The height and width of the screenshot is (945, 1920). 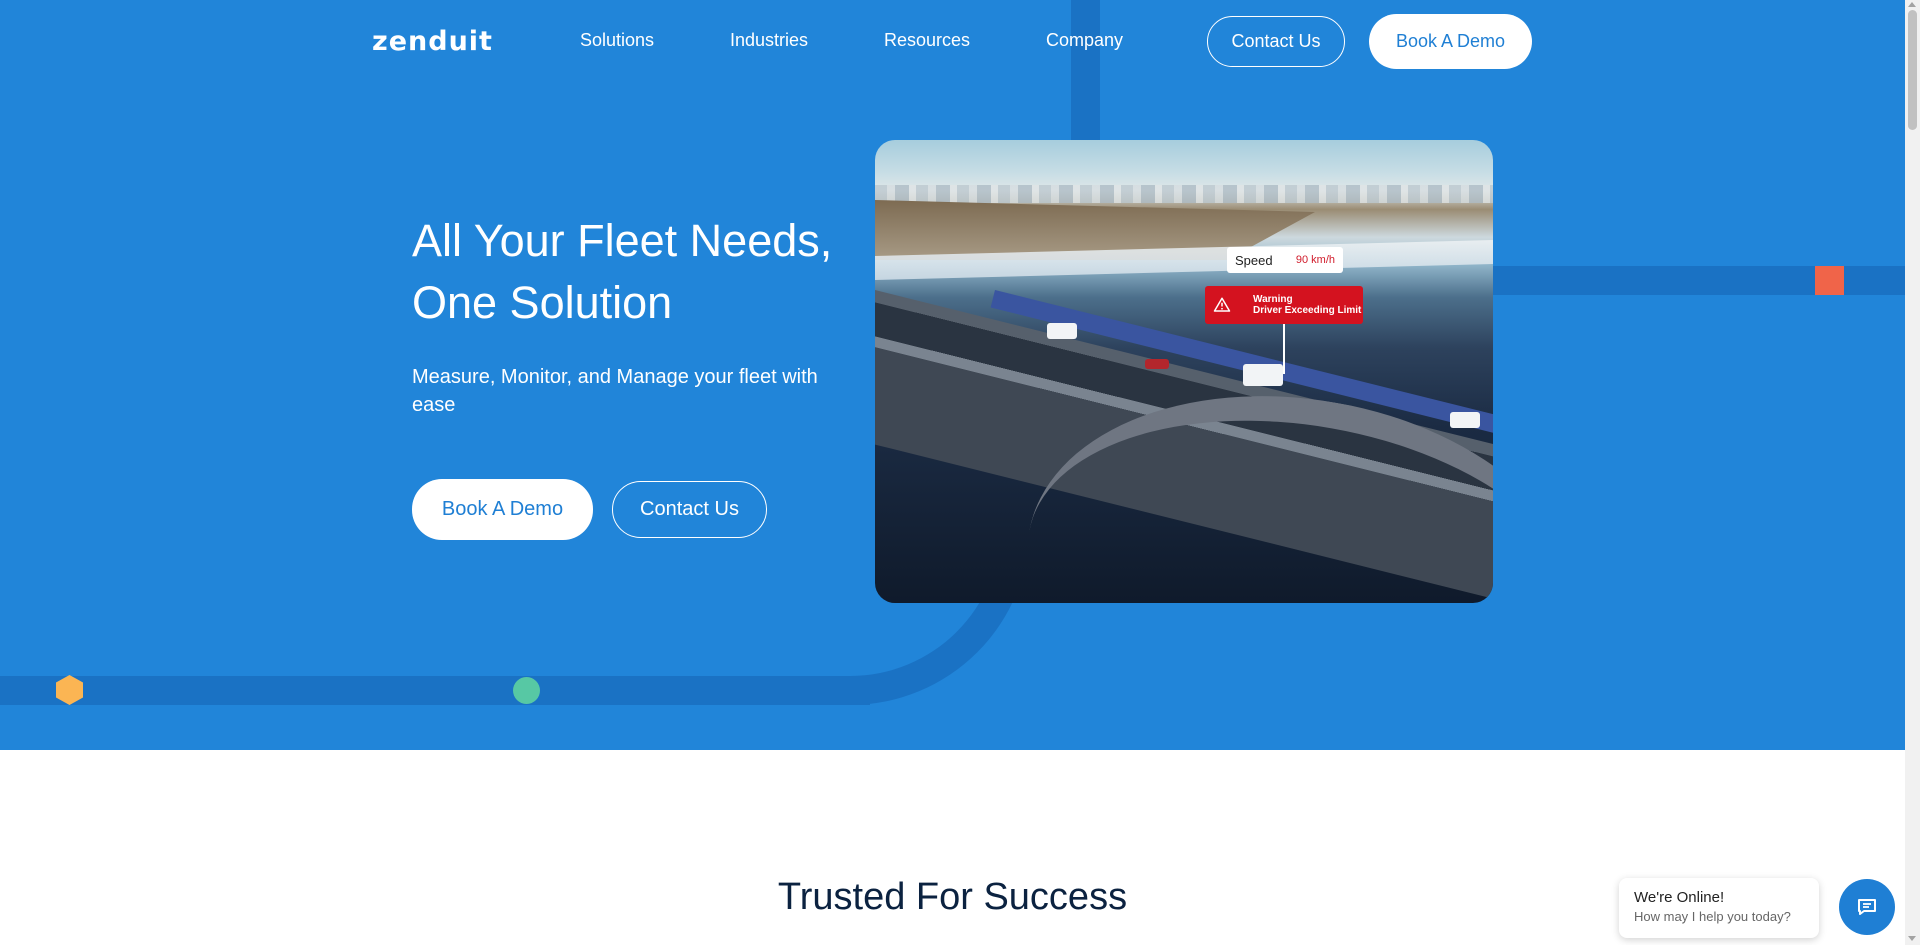 I want to click on hero-title-line1: All Your Fleet Needs,, so click(x=622, y=240).